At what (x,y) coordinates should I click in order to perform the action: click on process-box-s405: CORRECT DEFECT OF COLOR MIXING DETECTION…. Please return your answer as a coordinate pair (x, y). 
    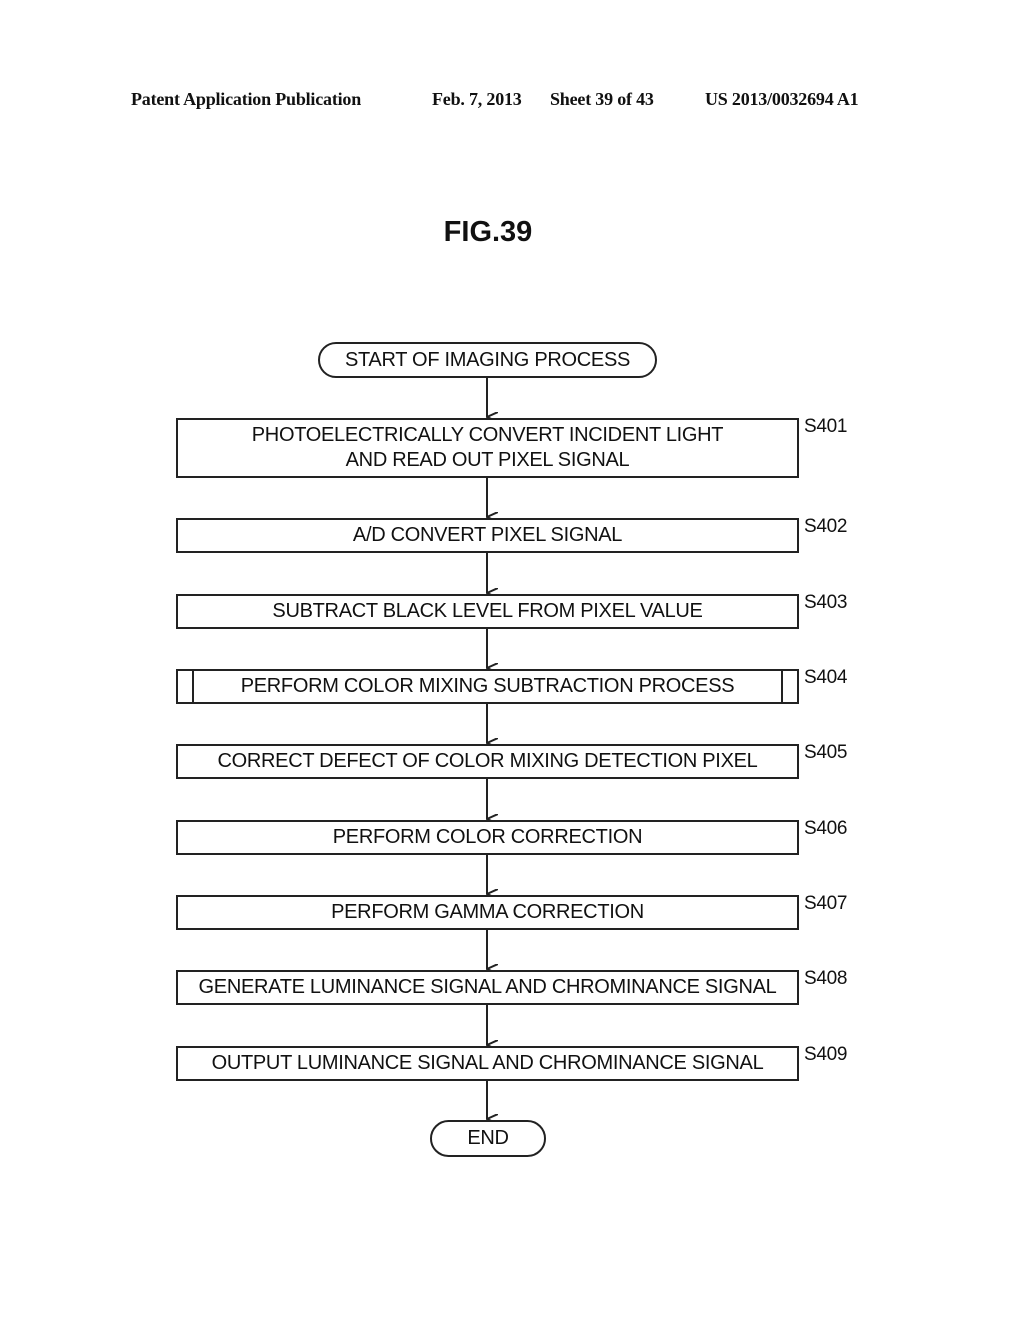
    Looking at the image, I should click on (487, 761).